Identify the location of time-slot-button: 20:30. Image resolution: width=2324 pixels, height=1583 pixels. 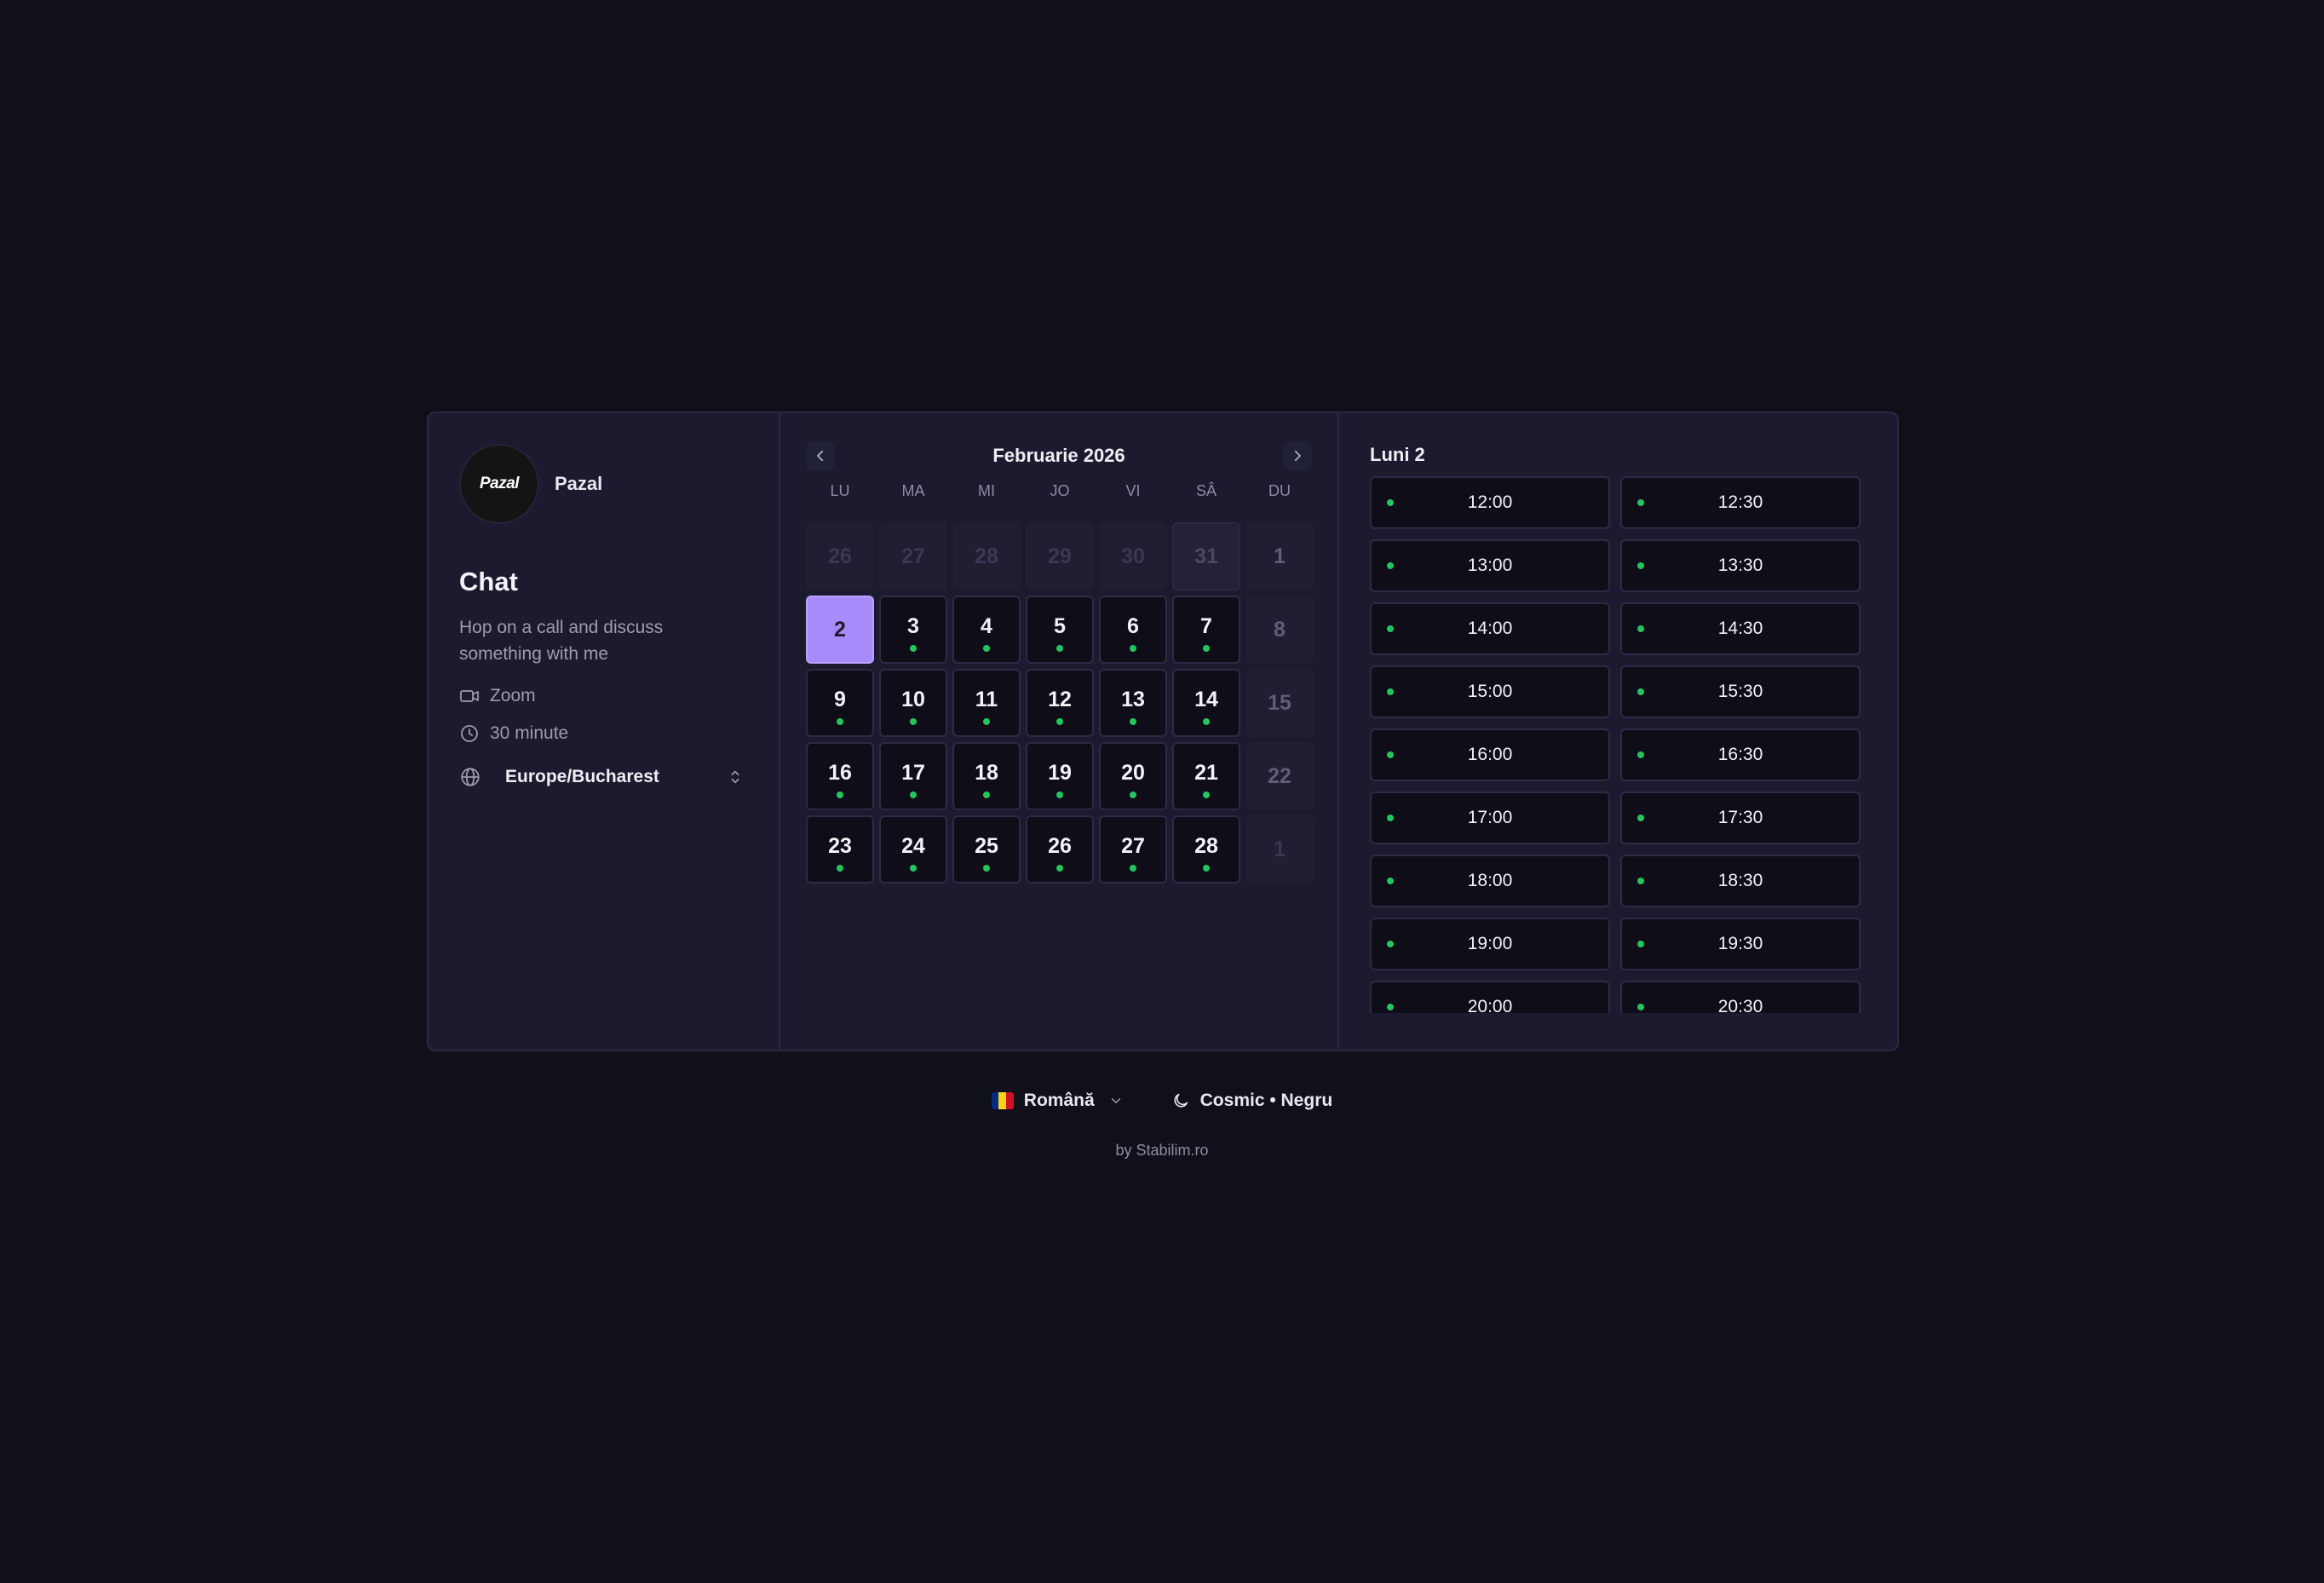
(1740, 997).